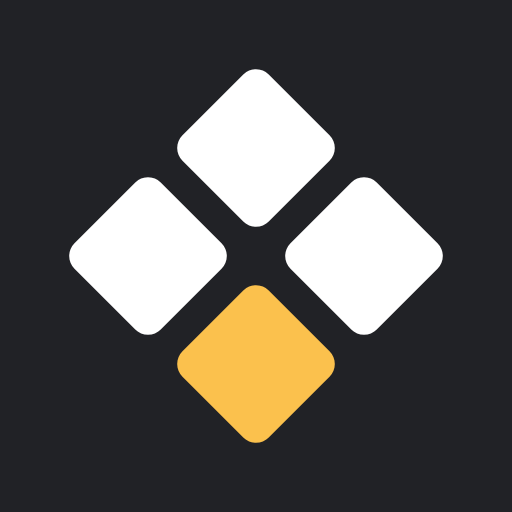 The height and width of the screenshot is (512, 512). What do you see at coordinates (364, 256) in the screenshot?
I see `tile-right` at bounding box center [364, 256].